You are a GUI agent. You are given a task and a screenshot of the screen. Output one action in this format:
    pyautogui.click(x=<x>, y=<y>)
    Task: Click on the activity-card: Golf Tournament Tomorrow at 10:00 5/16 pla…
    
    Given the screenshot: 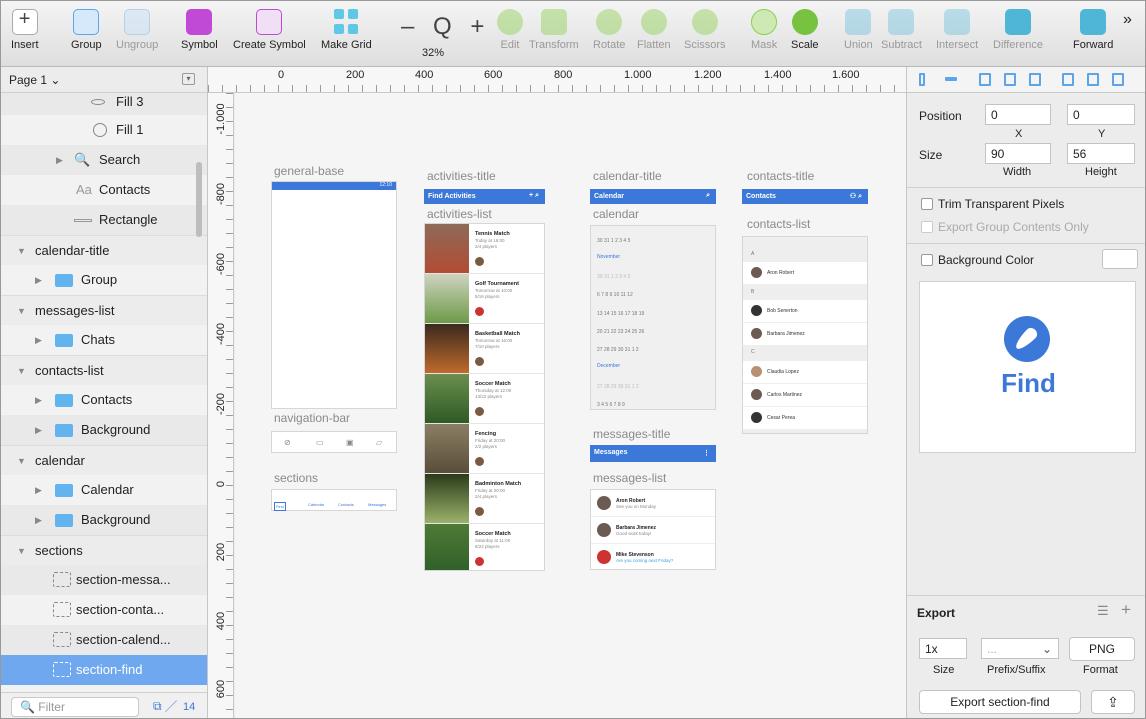 What is the action you would take?
    pyautogui.click(x=484, y=299)
    